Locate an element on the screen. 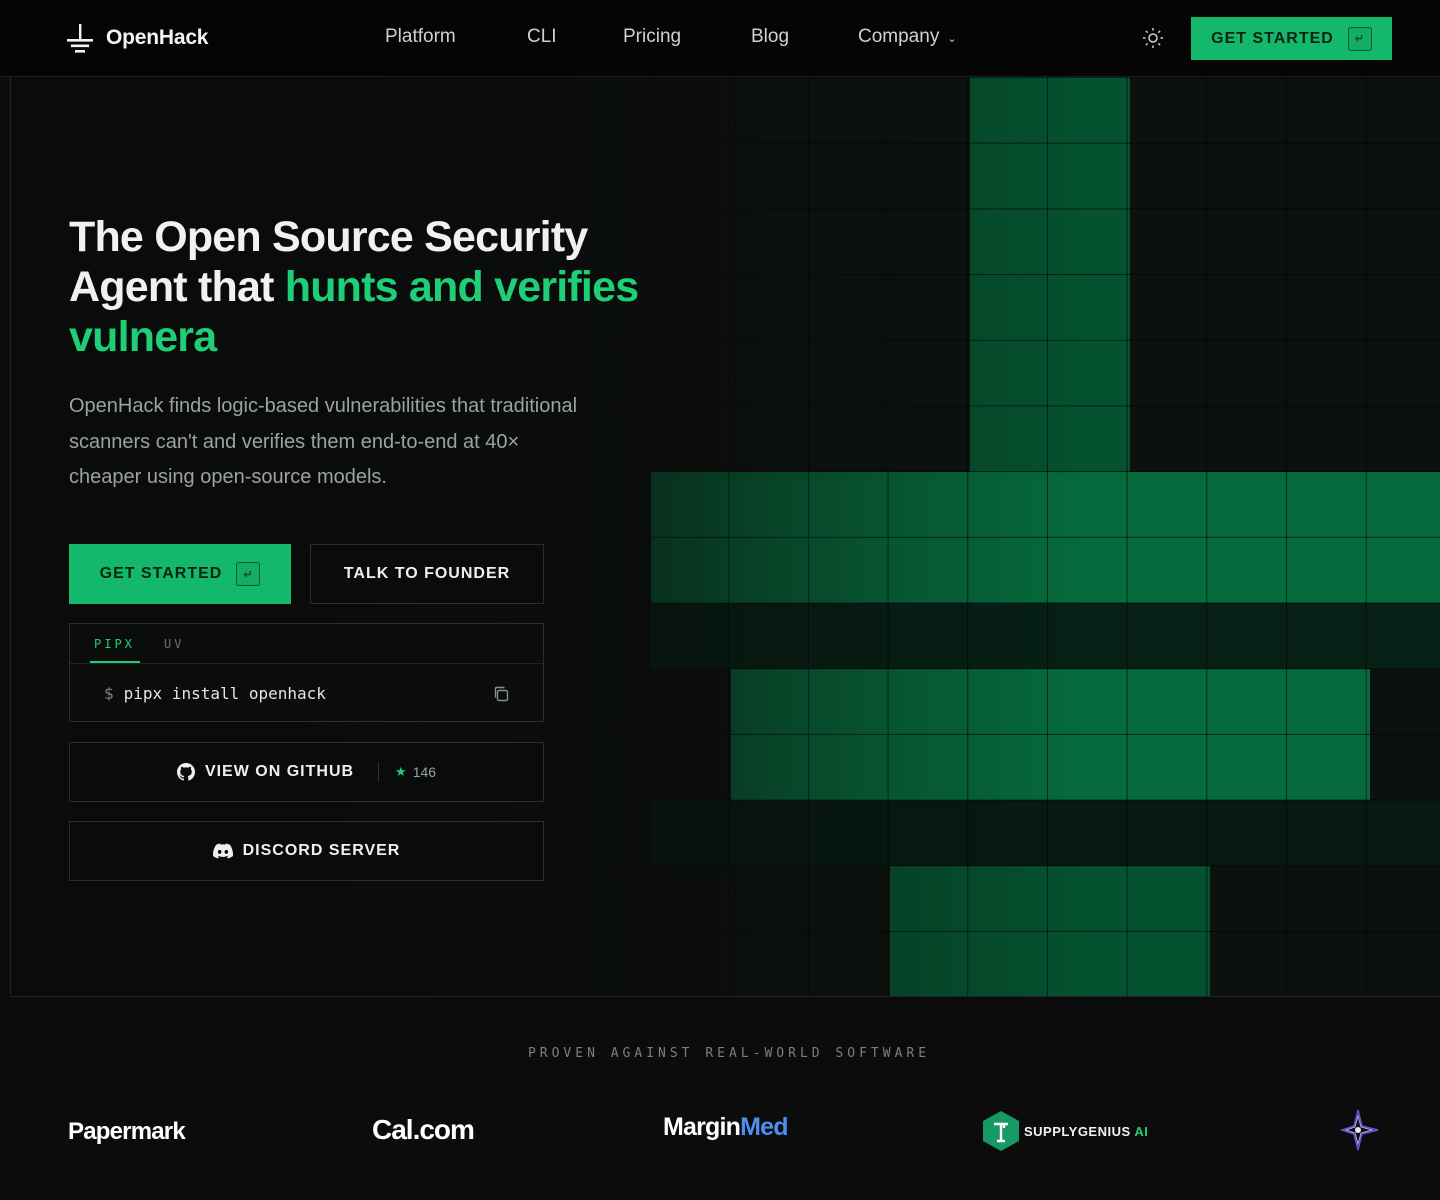 The image size is (1440, 1200). install-command-box: PIPX UV $ pipx install openhack is located at coordinates (306, 672).